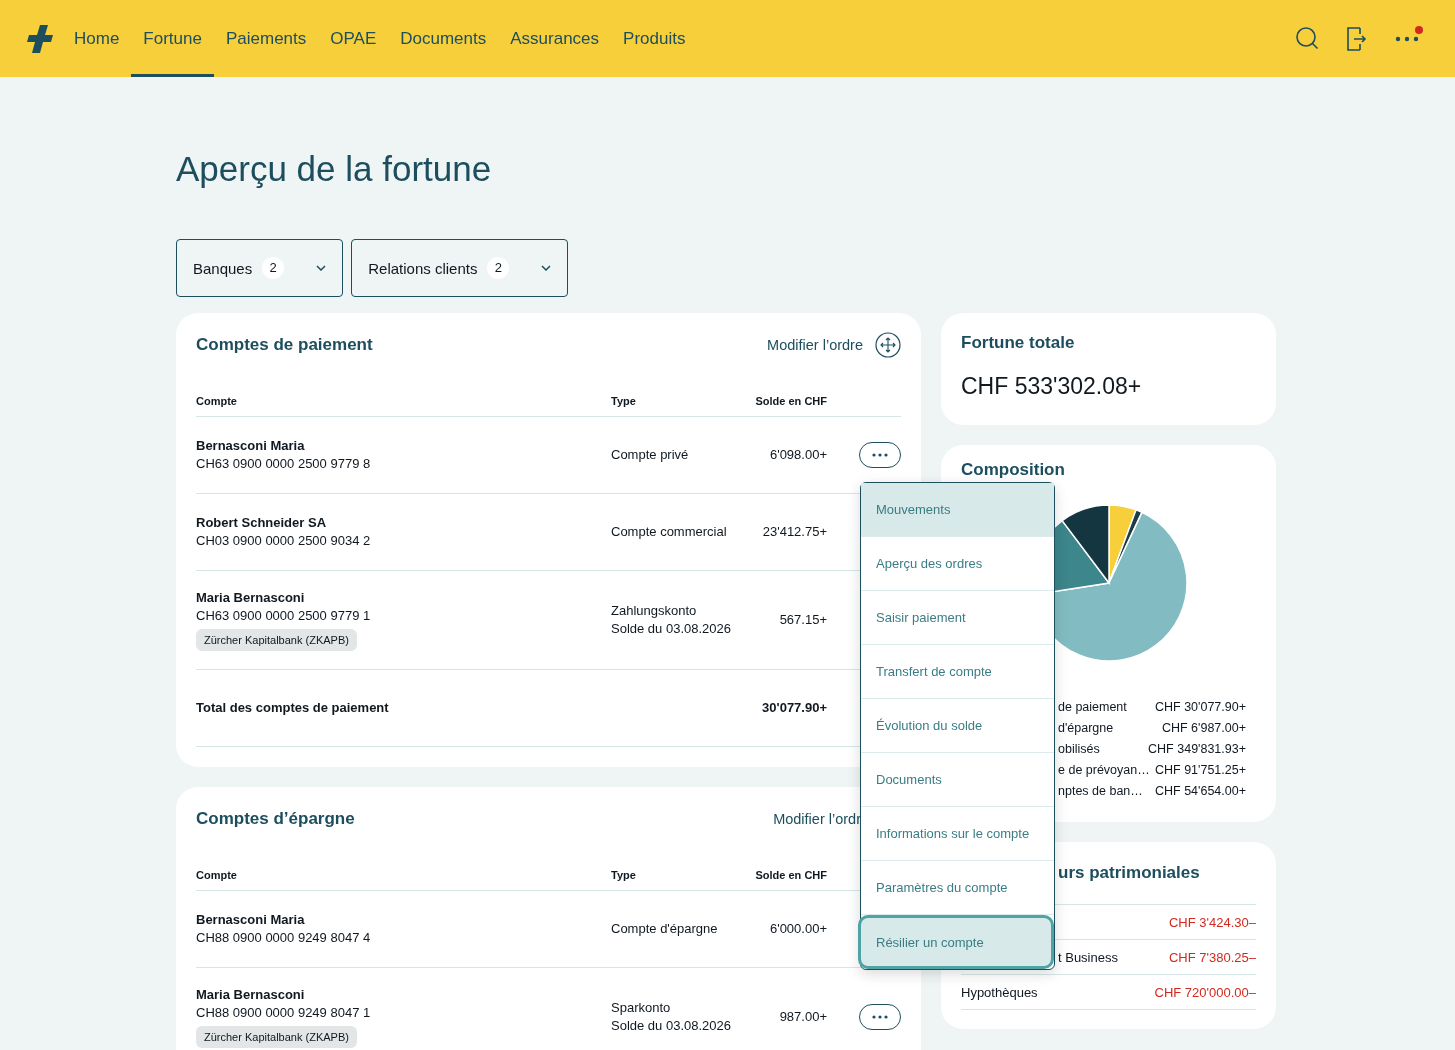  I want to click on nav-tab: Home, so click(97, 38).